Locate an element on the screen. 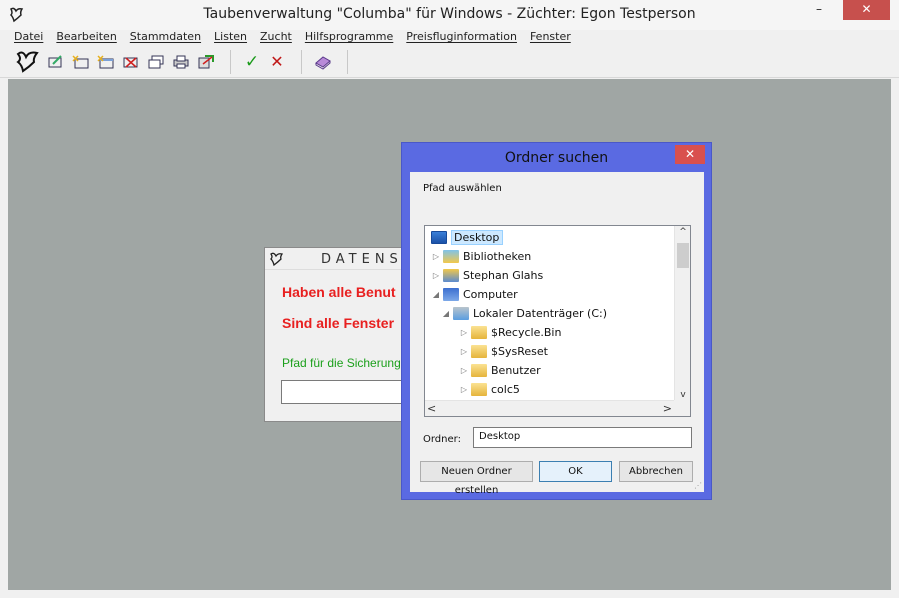  tree-item-computer: ◢ Computer is located at coordinates (474, 294).